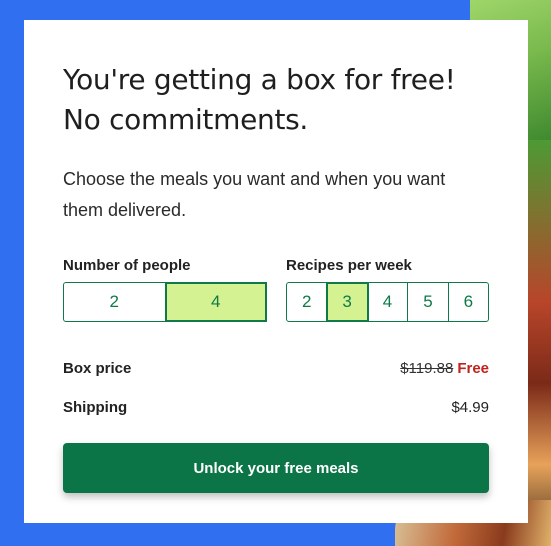 This screenshot has height=546, width=551. I want to click on box-price-row: Box price $119.88 Free, so click(276, 368).